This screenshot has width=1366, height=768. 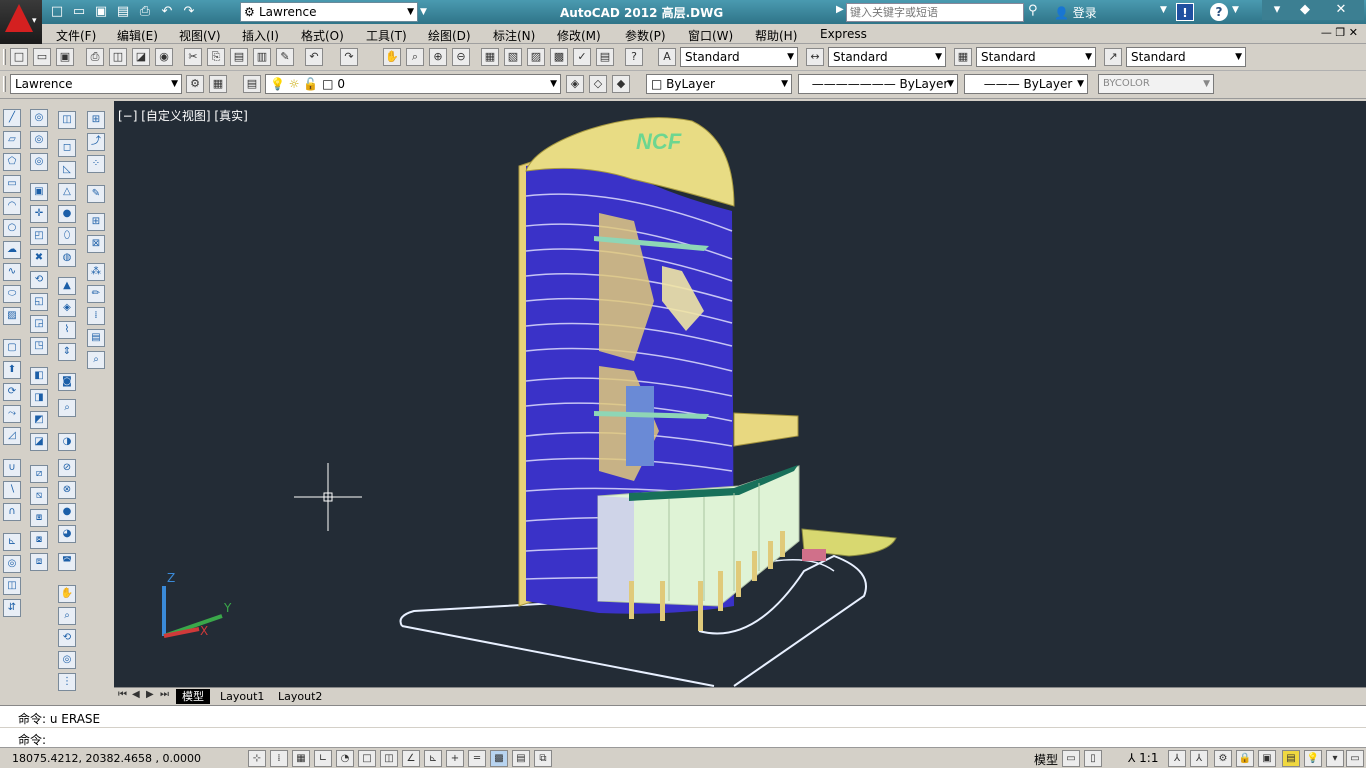 I want to click on mdi-controls: — ❐ ✕, so click(x=1339, y=32).